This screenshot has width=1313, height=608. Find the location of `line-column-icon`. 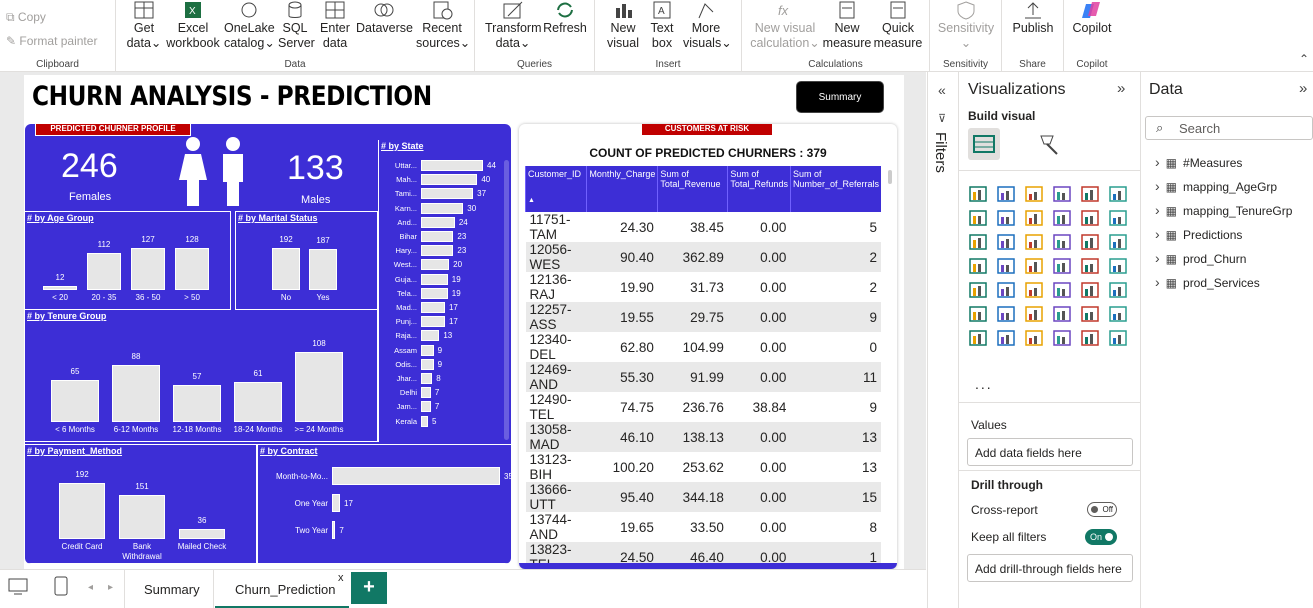

line-column-icon is located at coordinates (1090, 218).